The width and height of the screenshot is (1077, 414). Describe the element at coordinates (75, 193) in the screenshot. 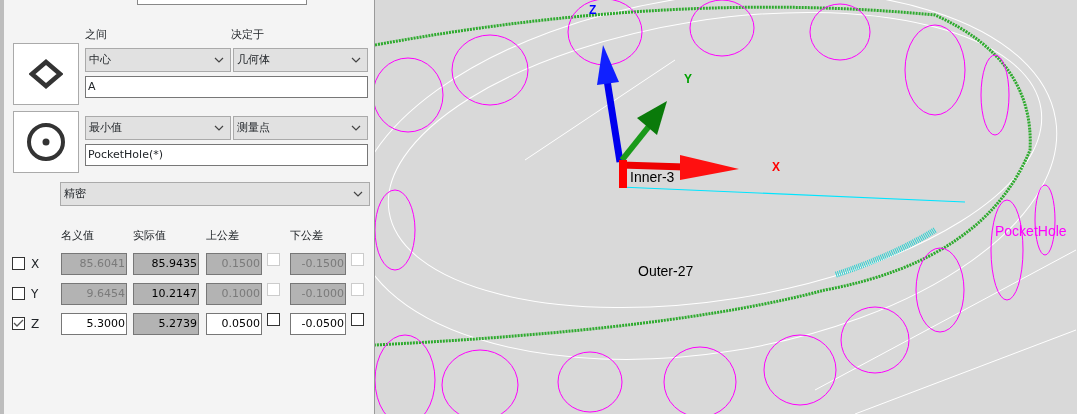

I see `dropdown-value: 精密` at that location.